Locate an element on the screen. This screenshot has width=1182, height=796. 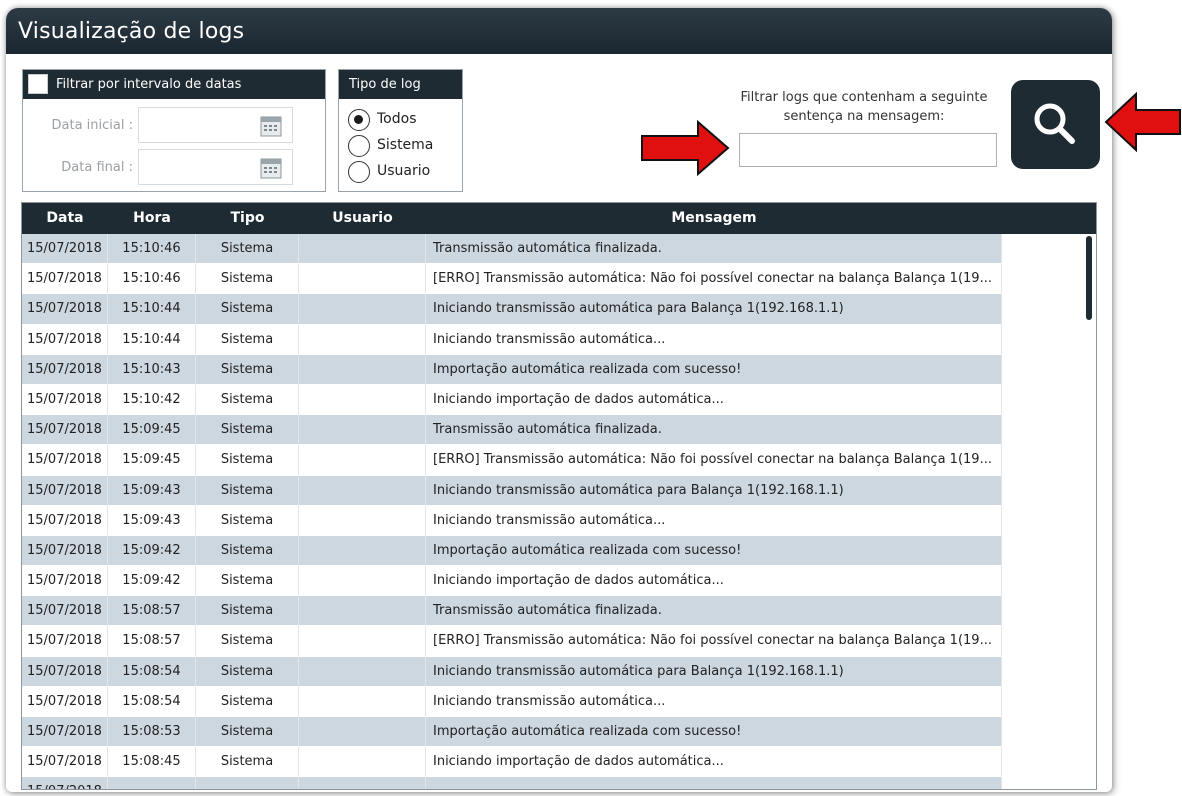
table-header: Data Hora Tipo Usuario Mensagem is located at coordinates (559, 218).